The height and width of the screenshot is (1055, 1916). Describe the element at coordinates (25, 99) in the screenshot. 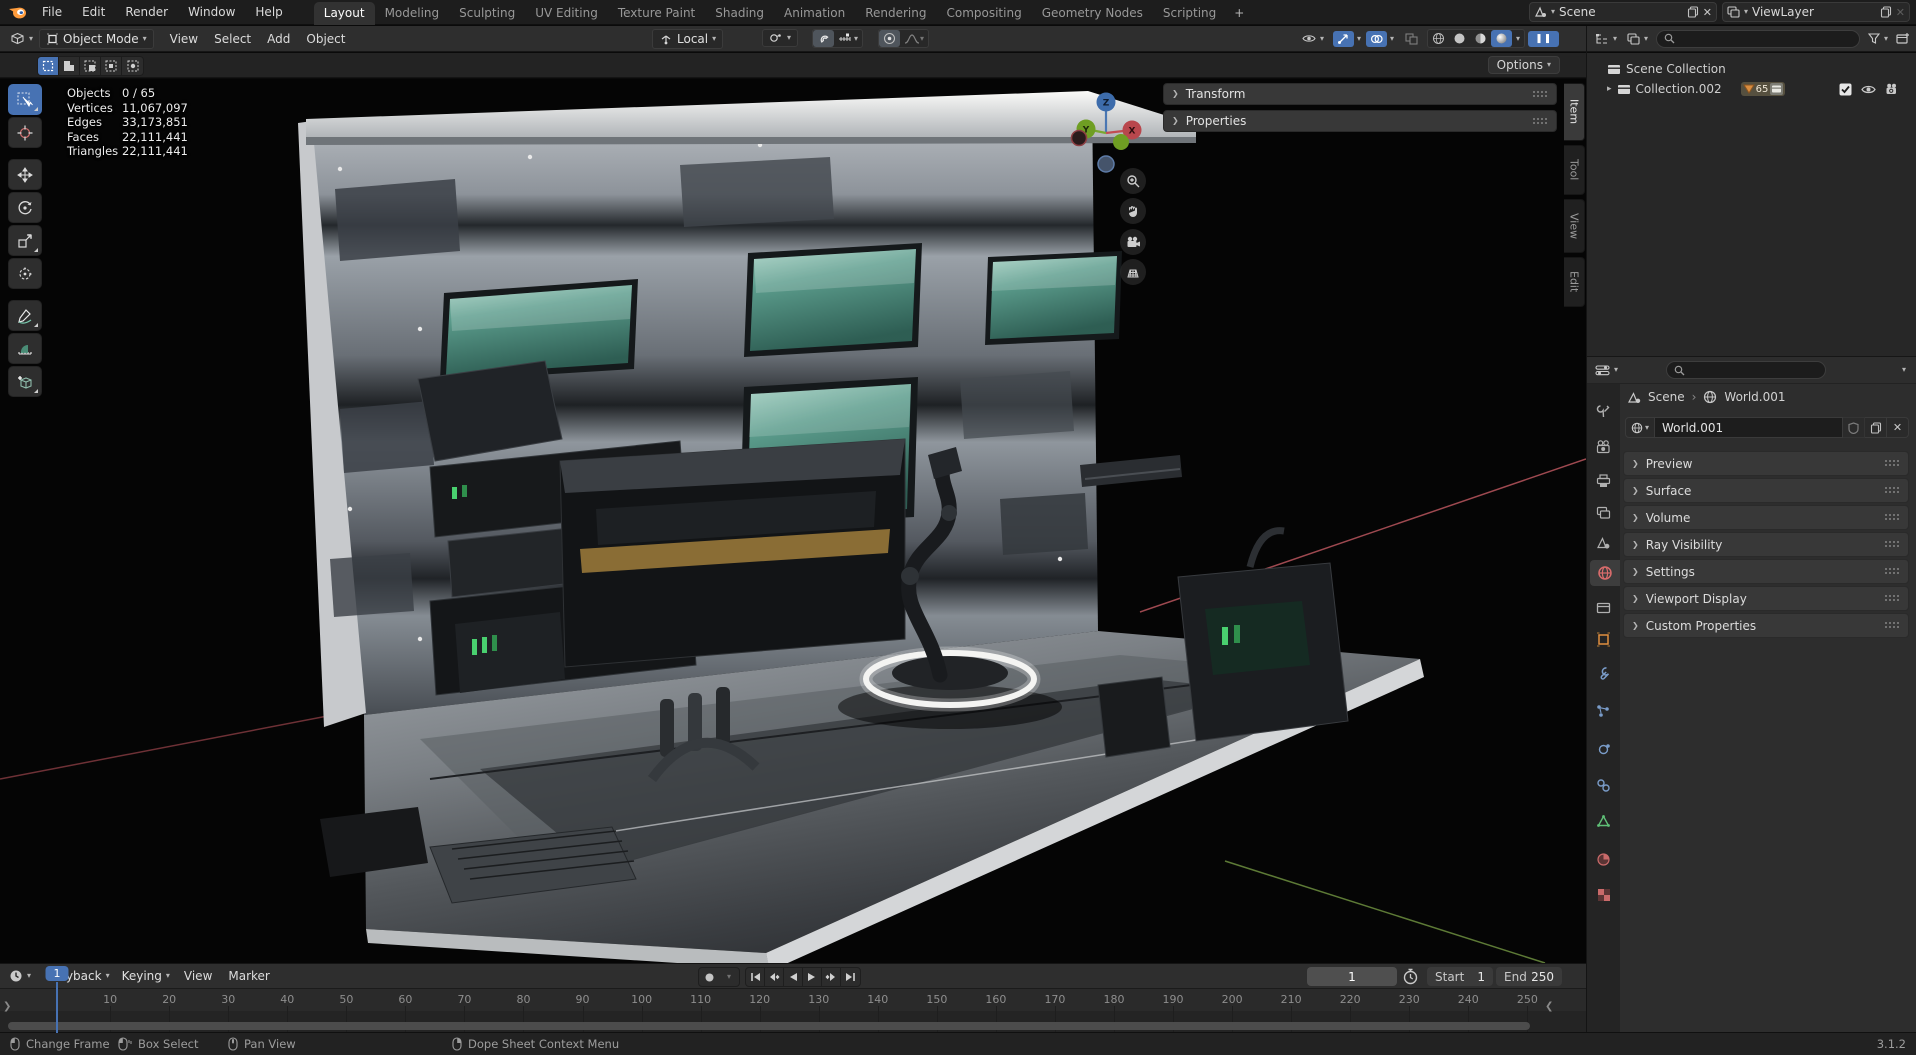

I see `tool-select-box` at that location.